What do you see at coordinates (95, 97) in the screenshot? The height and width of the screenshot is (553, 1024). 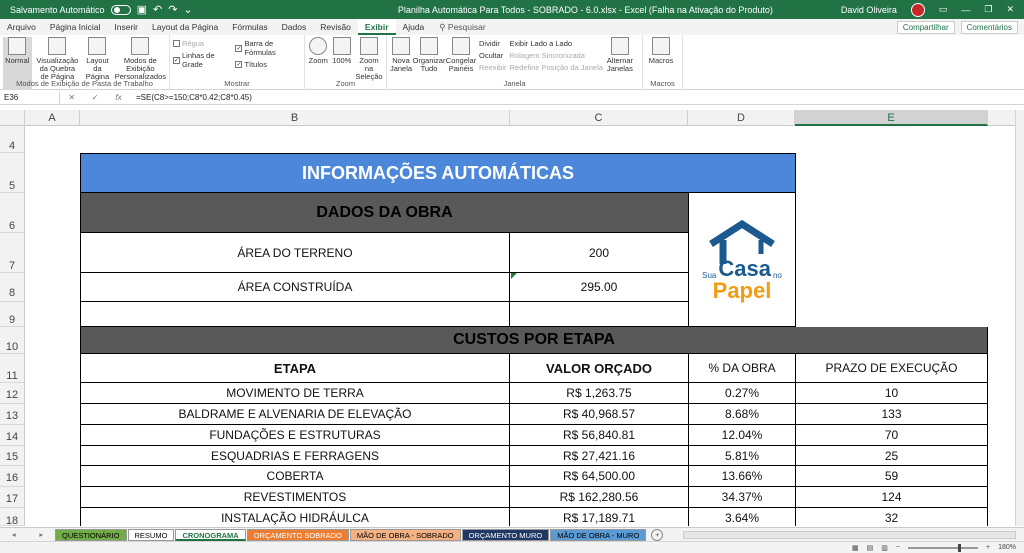 I see `confirm-icon: ✓` at bounding box center [95, 97].